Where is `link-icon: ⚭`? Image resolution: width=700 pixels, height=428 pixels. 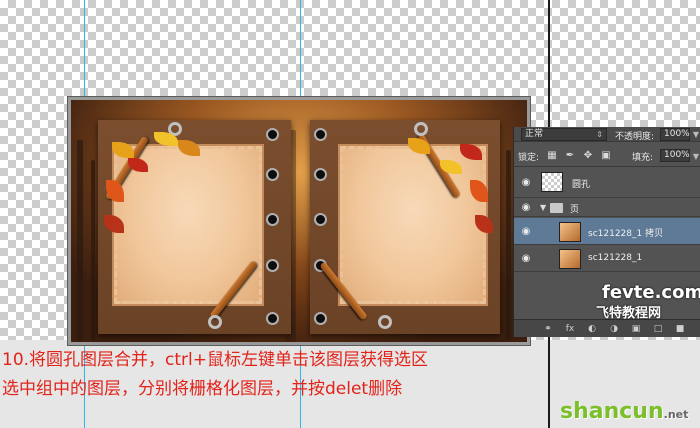 link-icon: ⚭ is located at coordinates (548, 329).